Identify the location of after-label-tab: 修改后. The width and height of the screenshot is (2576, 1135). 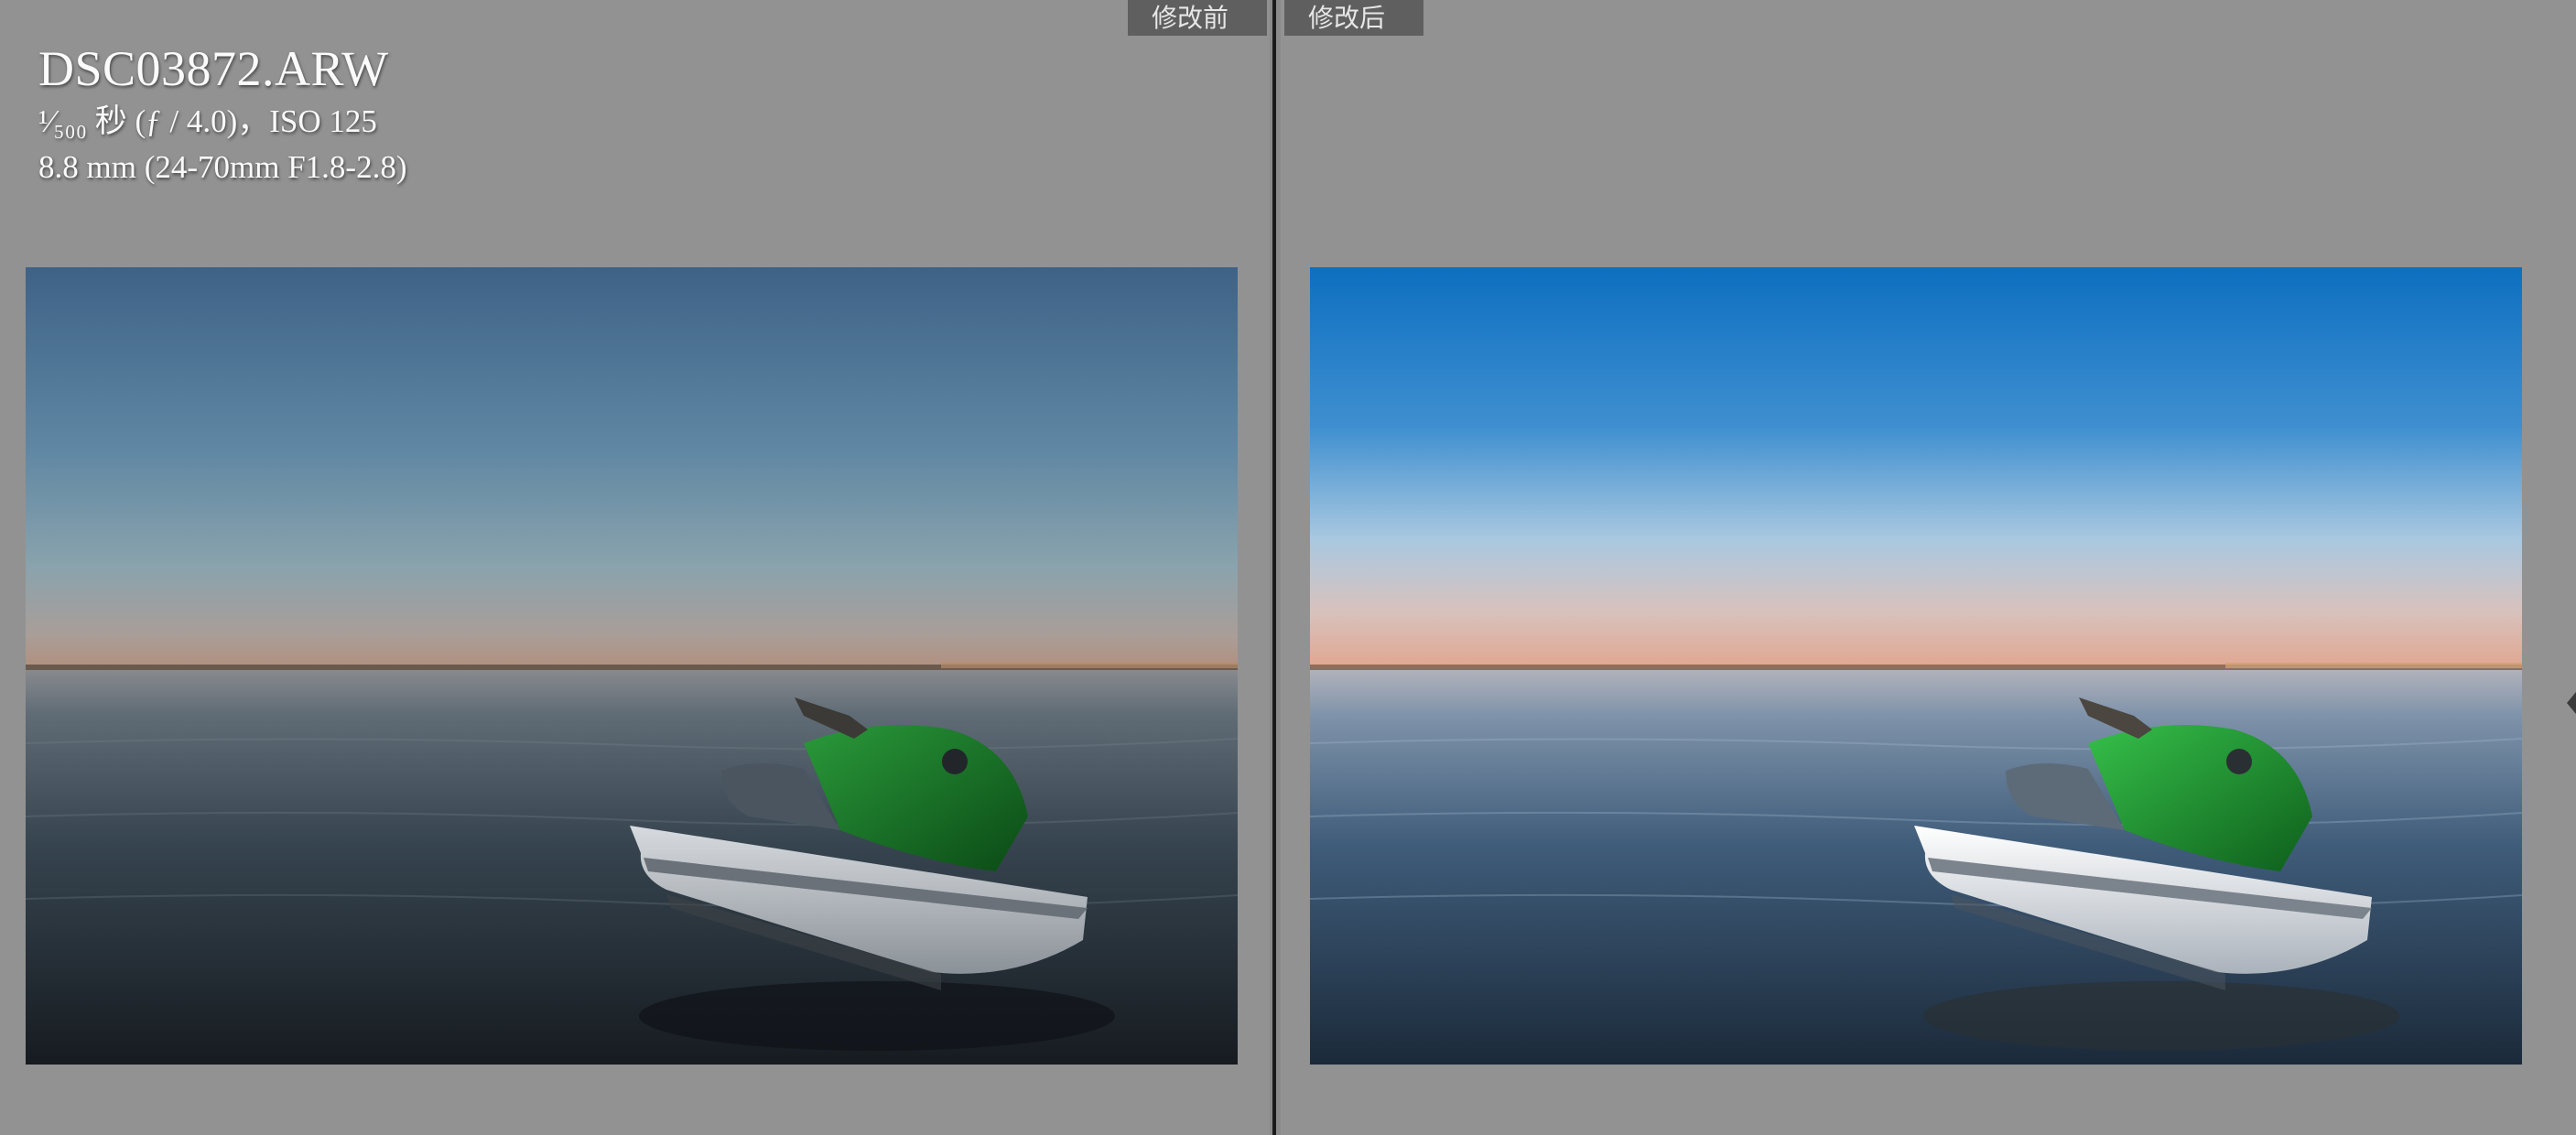
(1354, 18).